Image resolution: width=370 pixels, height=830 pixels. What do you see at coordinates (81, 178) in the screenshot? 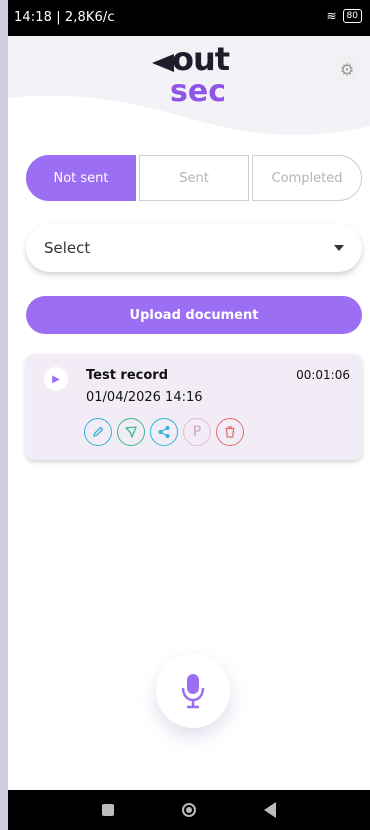
I see `tab-not-sent: Not sent` at bounding box center [81, 178].